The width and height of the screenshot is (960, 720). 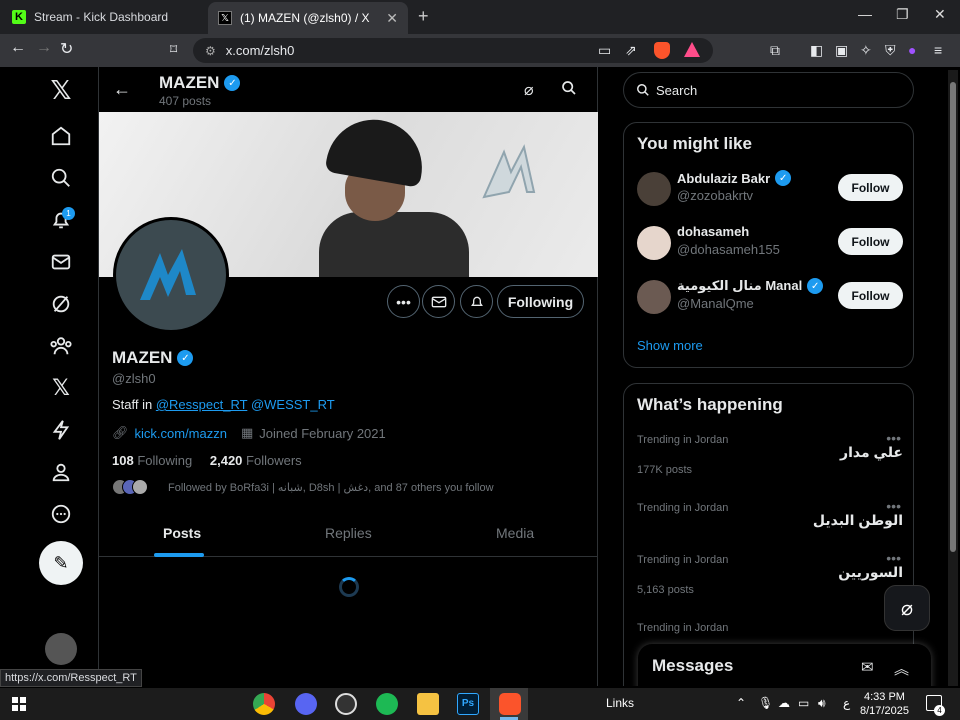 What do you see at coordinates (61, 430) in the screenshot?
I see `lightning-icon` at bounding box center [61, 430].